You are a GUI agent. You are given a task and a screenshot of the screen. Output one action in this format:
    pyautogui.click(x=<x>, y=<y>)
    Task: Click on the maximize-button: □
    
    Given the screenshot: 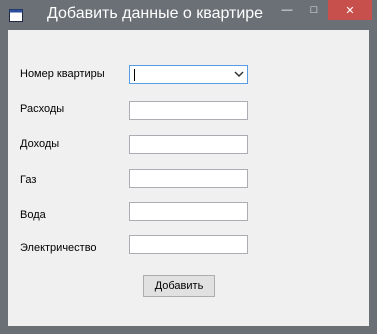 What is the action you would take?
    pyautogui.click(x=314, y=10)
    